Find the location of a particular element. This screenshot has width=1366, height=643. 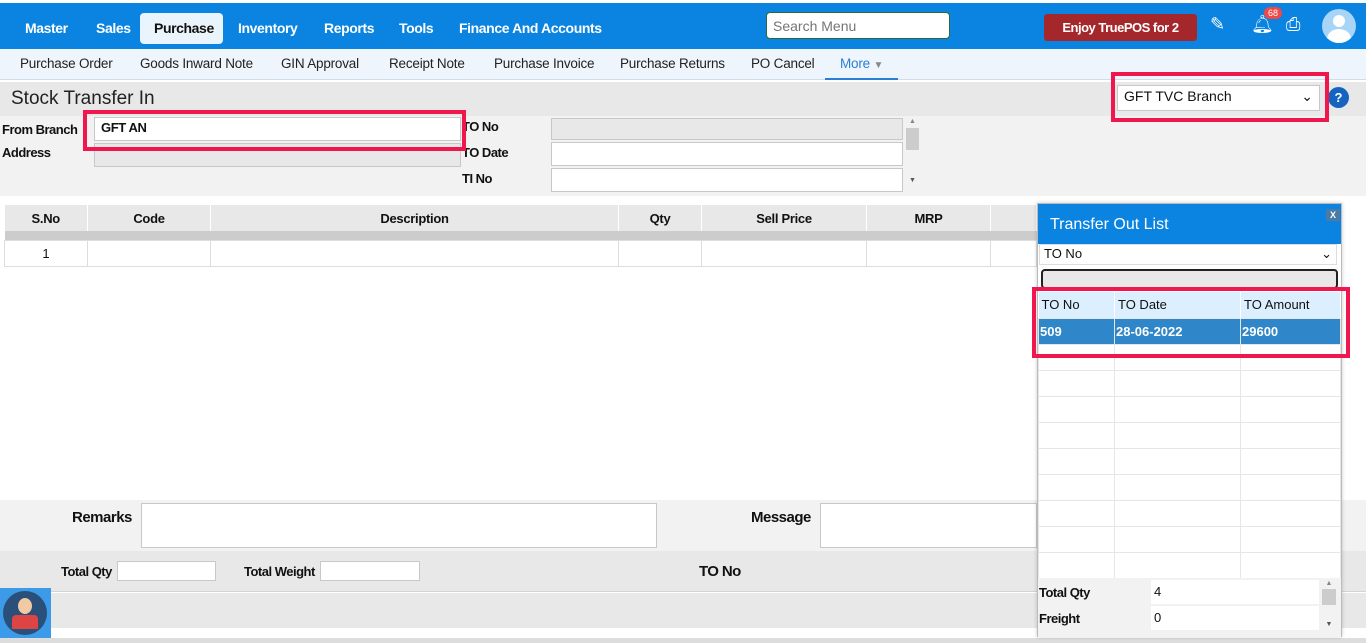

caret-down-icon: ▼ is located at coordinates (878, 65).